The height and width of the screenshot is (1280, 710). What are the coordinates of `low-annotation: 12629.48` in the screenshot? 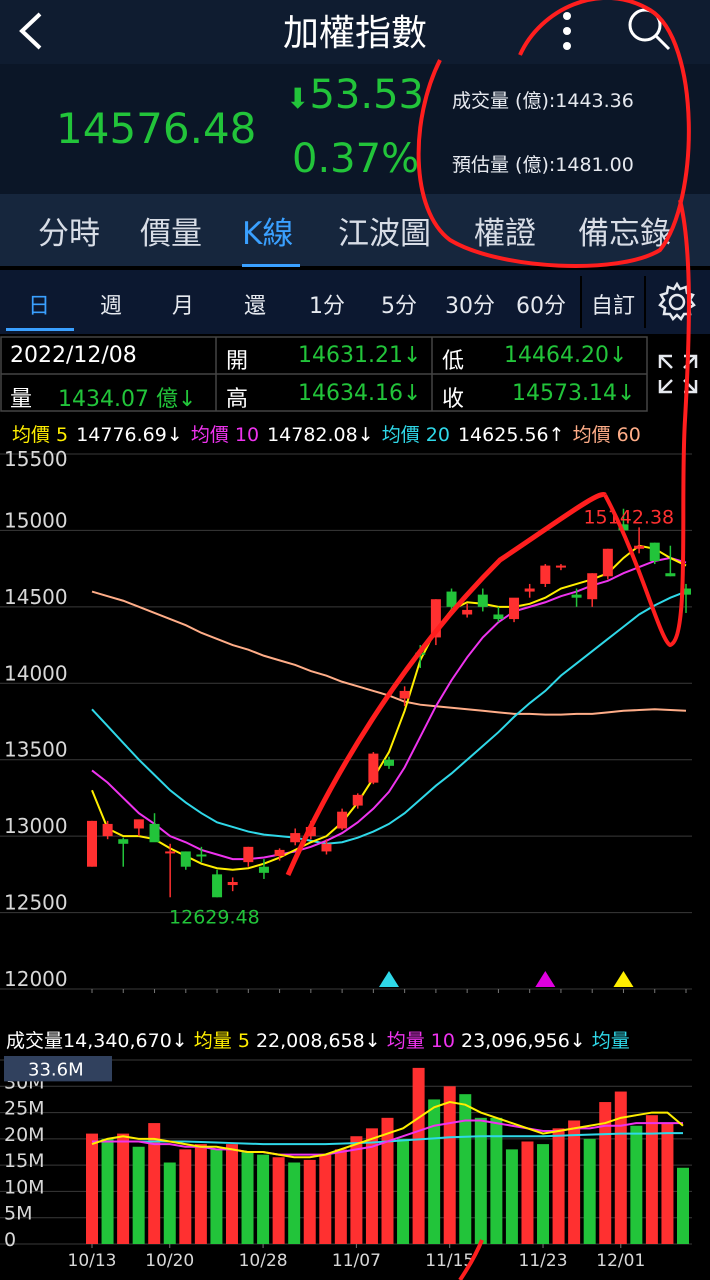 It's located at (214, 917).